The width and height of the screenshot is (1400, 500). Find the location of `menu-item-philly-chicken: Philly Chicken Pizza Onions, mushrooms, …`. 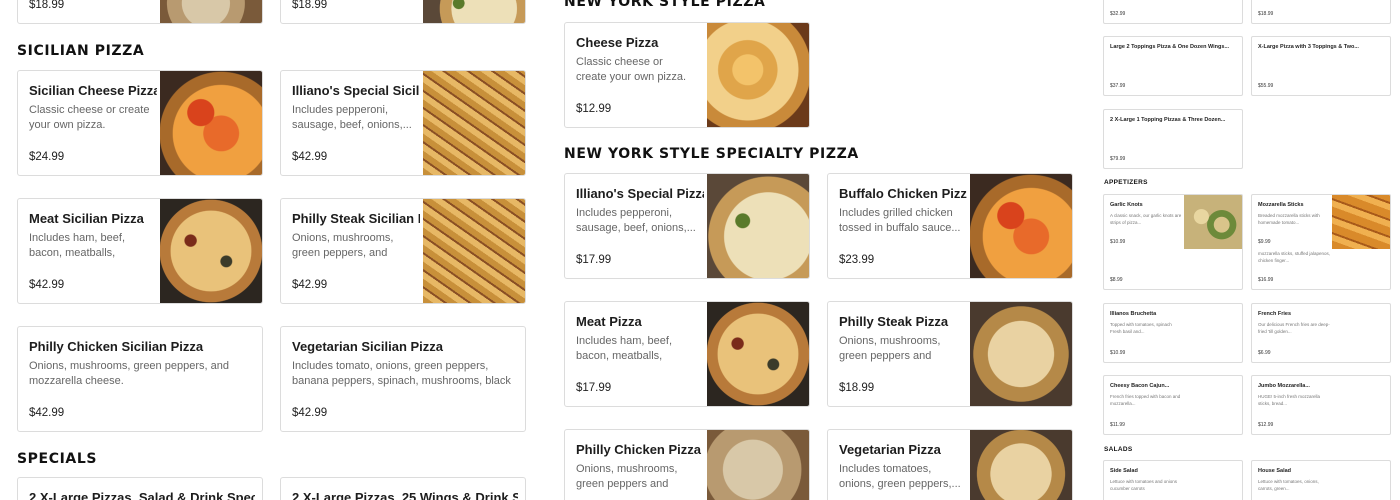

menu-item-philly-chicken: Philly Chicken Pizza Onions, mushrooms, … is located at coordinates (687, 464).